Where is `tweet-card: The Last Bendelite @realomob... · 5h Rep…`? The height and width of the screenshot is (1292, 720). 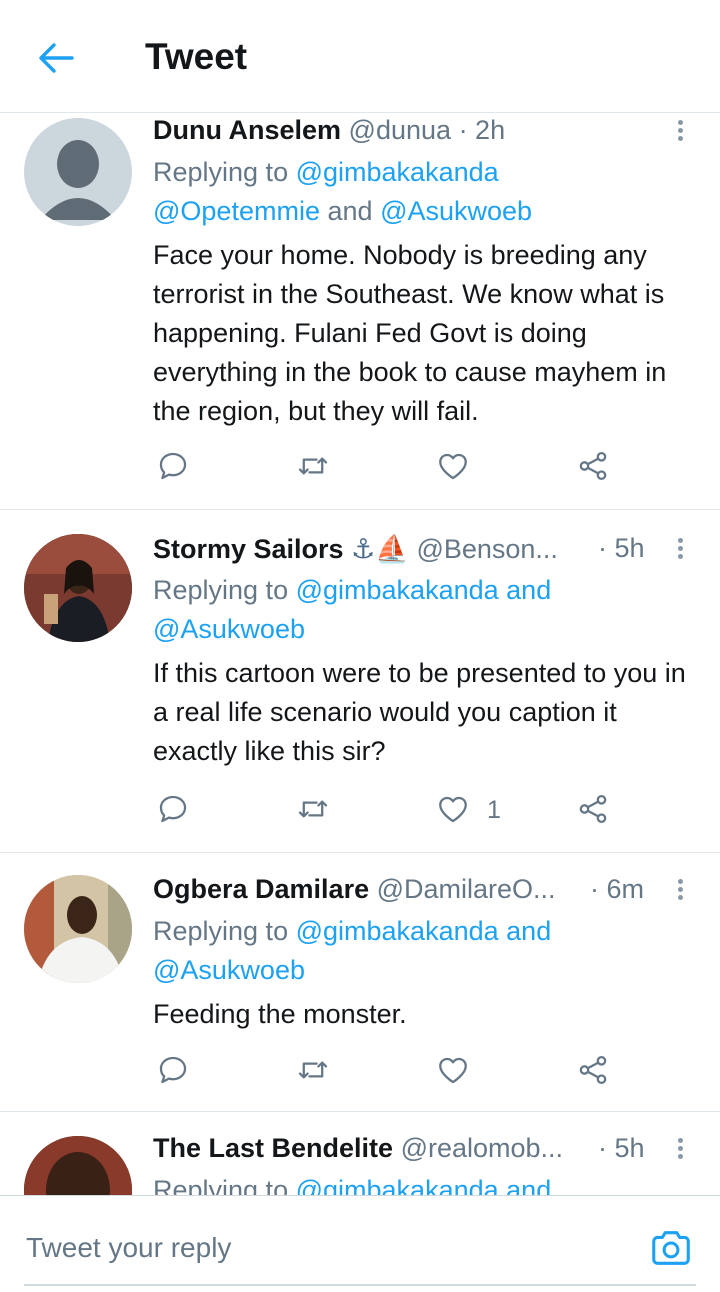 tweet-card: The Last Bendelite @realomob... · 5h Rep… is located at coordinates (360, 1153).